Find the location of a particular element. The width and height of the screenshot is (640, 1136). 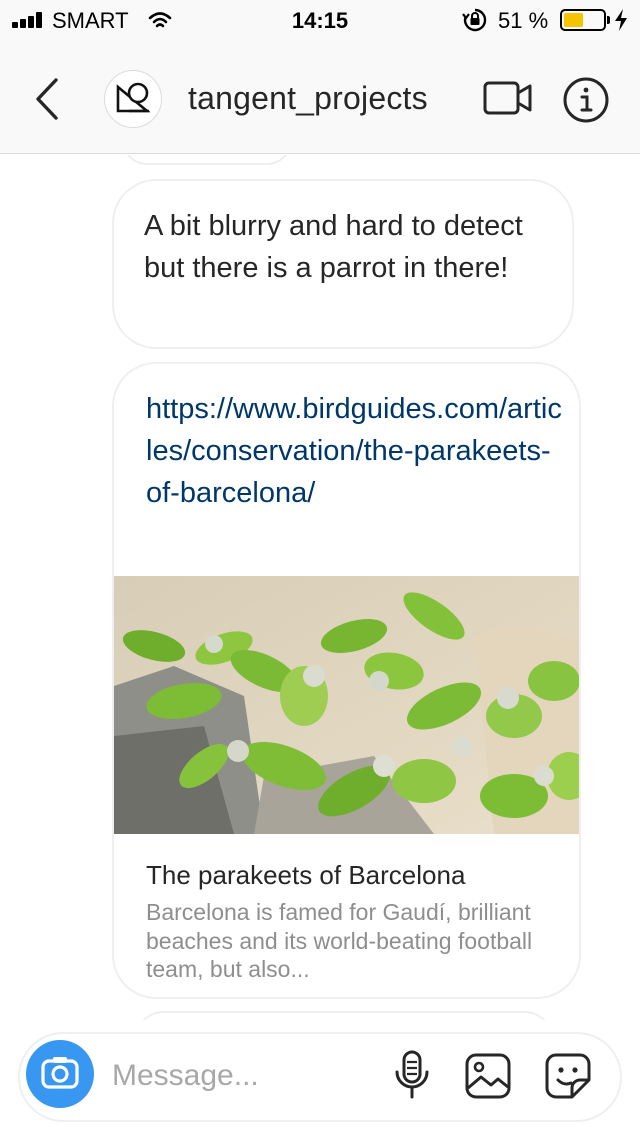

chat-header: tangent_projects is located at coordinates (320, 97).